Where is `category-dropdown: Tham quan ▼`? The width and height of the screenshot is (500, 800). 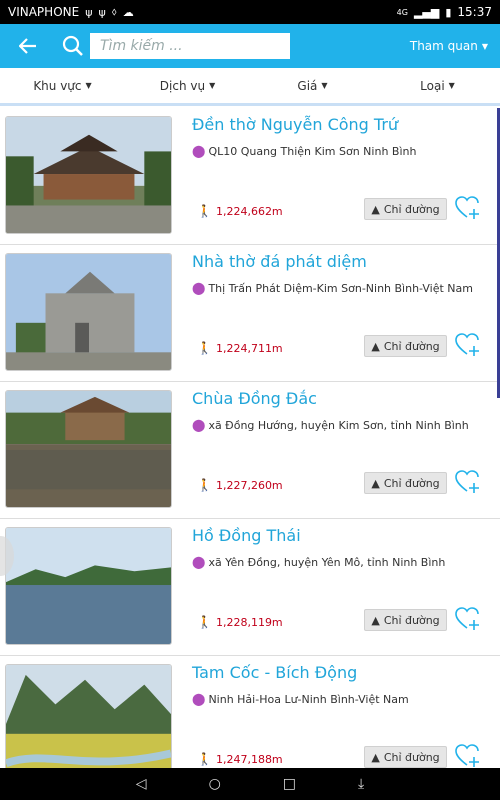 category-dropdown: Tham quan ▼ is located at coordinates (449, 46).